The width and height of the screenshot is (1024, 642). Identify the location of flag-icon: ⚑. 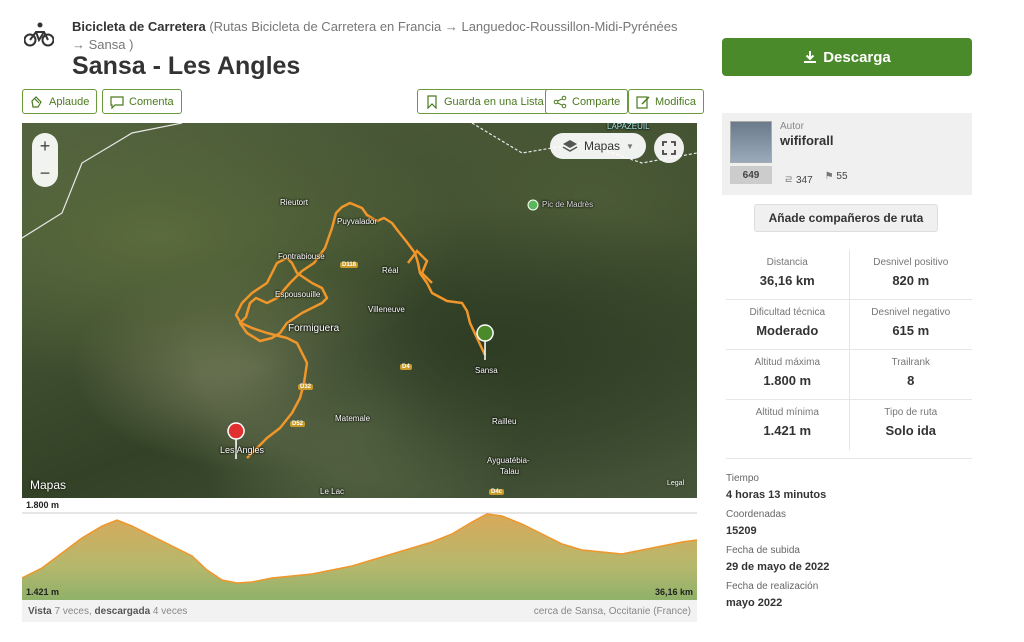
(829, 176).